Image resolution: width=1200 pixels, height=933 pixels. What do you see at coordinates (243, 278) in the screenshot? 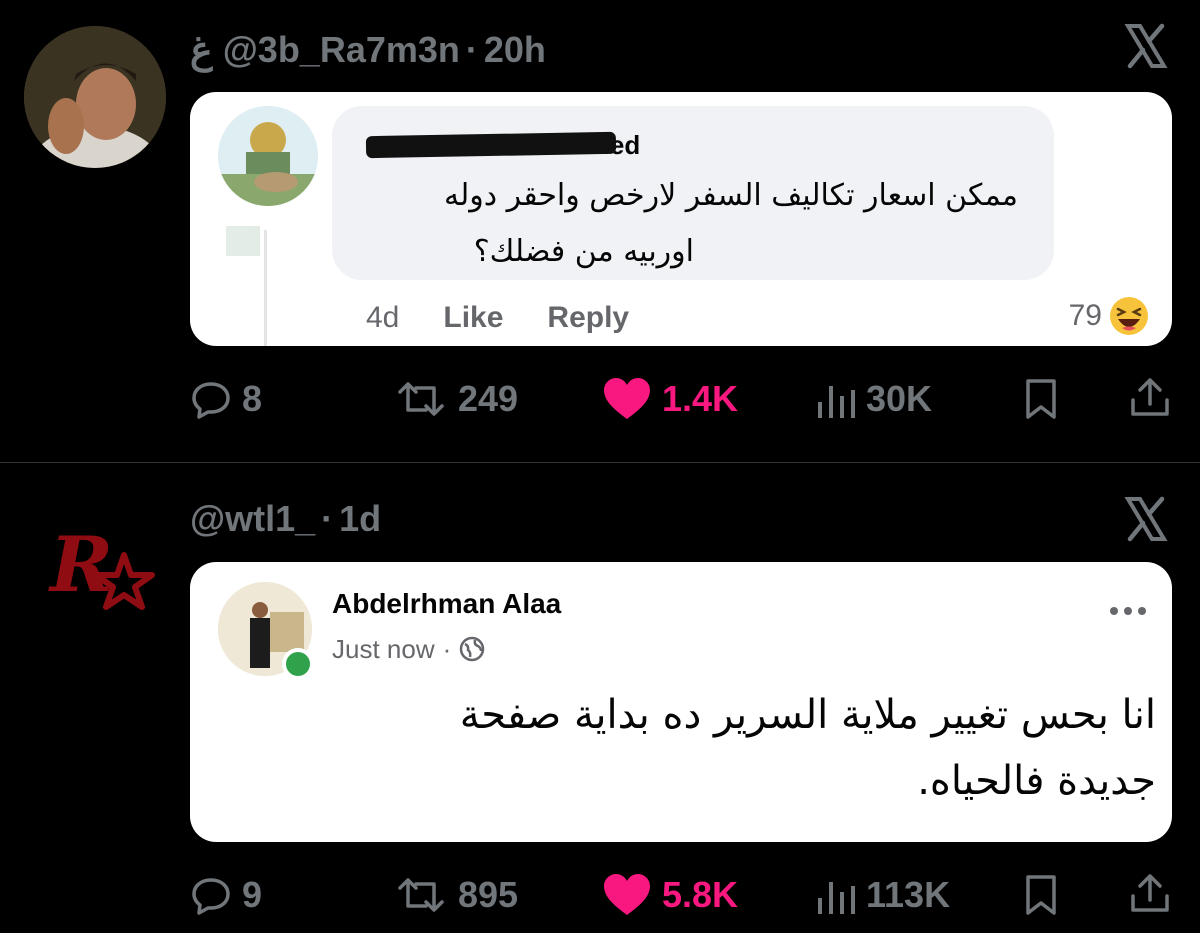
I see `faded-background-strip` at bounding box center [243, 278].